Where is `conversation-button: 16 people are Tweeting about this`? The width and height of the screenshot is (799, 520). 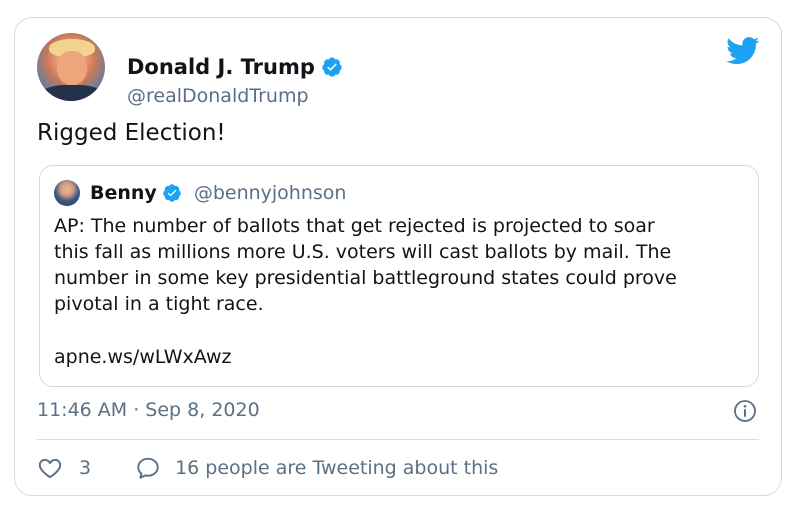
conversation-button: 16 people are Tweeting about this is located at coordinates (316, 468).